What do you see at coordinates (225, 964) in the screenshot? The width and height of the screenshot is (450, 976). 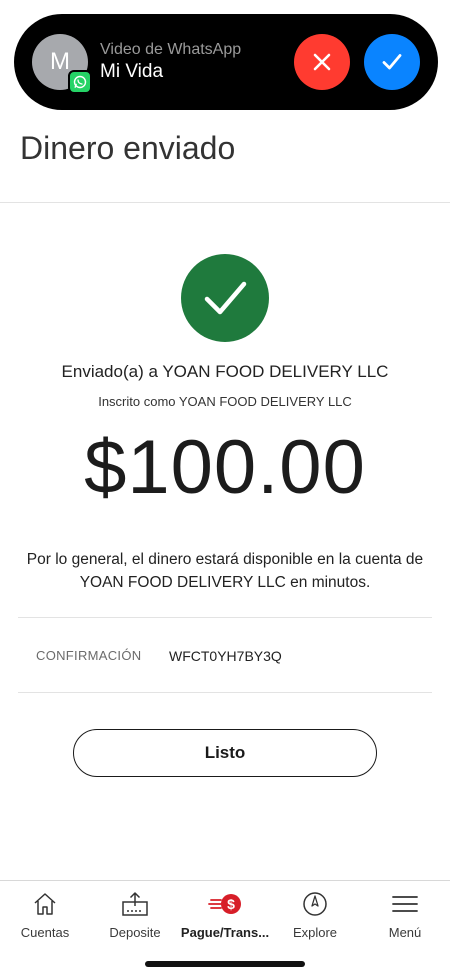 I see `home-indicator` at bounding box center [225, 964].